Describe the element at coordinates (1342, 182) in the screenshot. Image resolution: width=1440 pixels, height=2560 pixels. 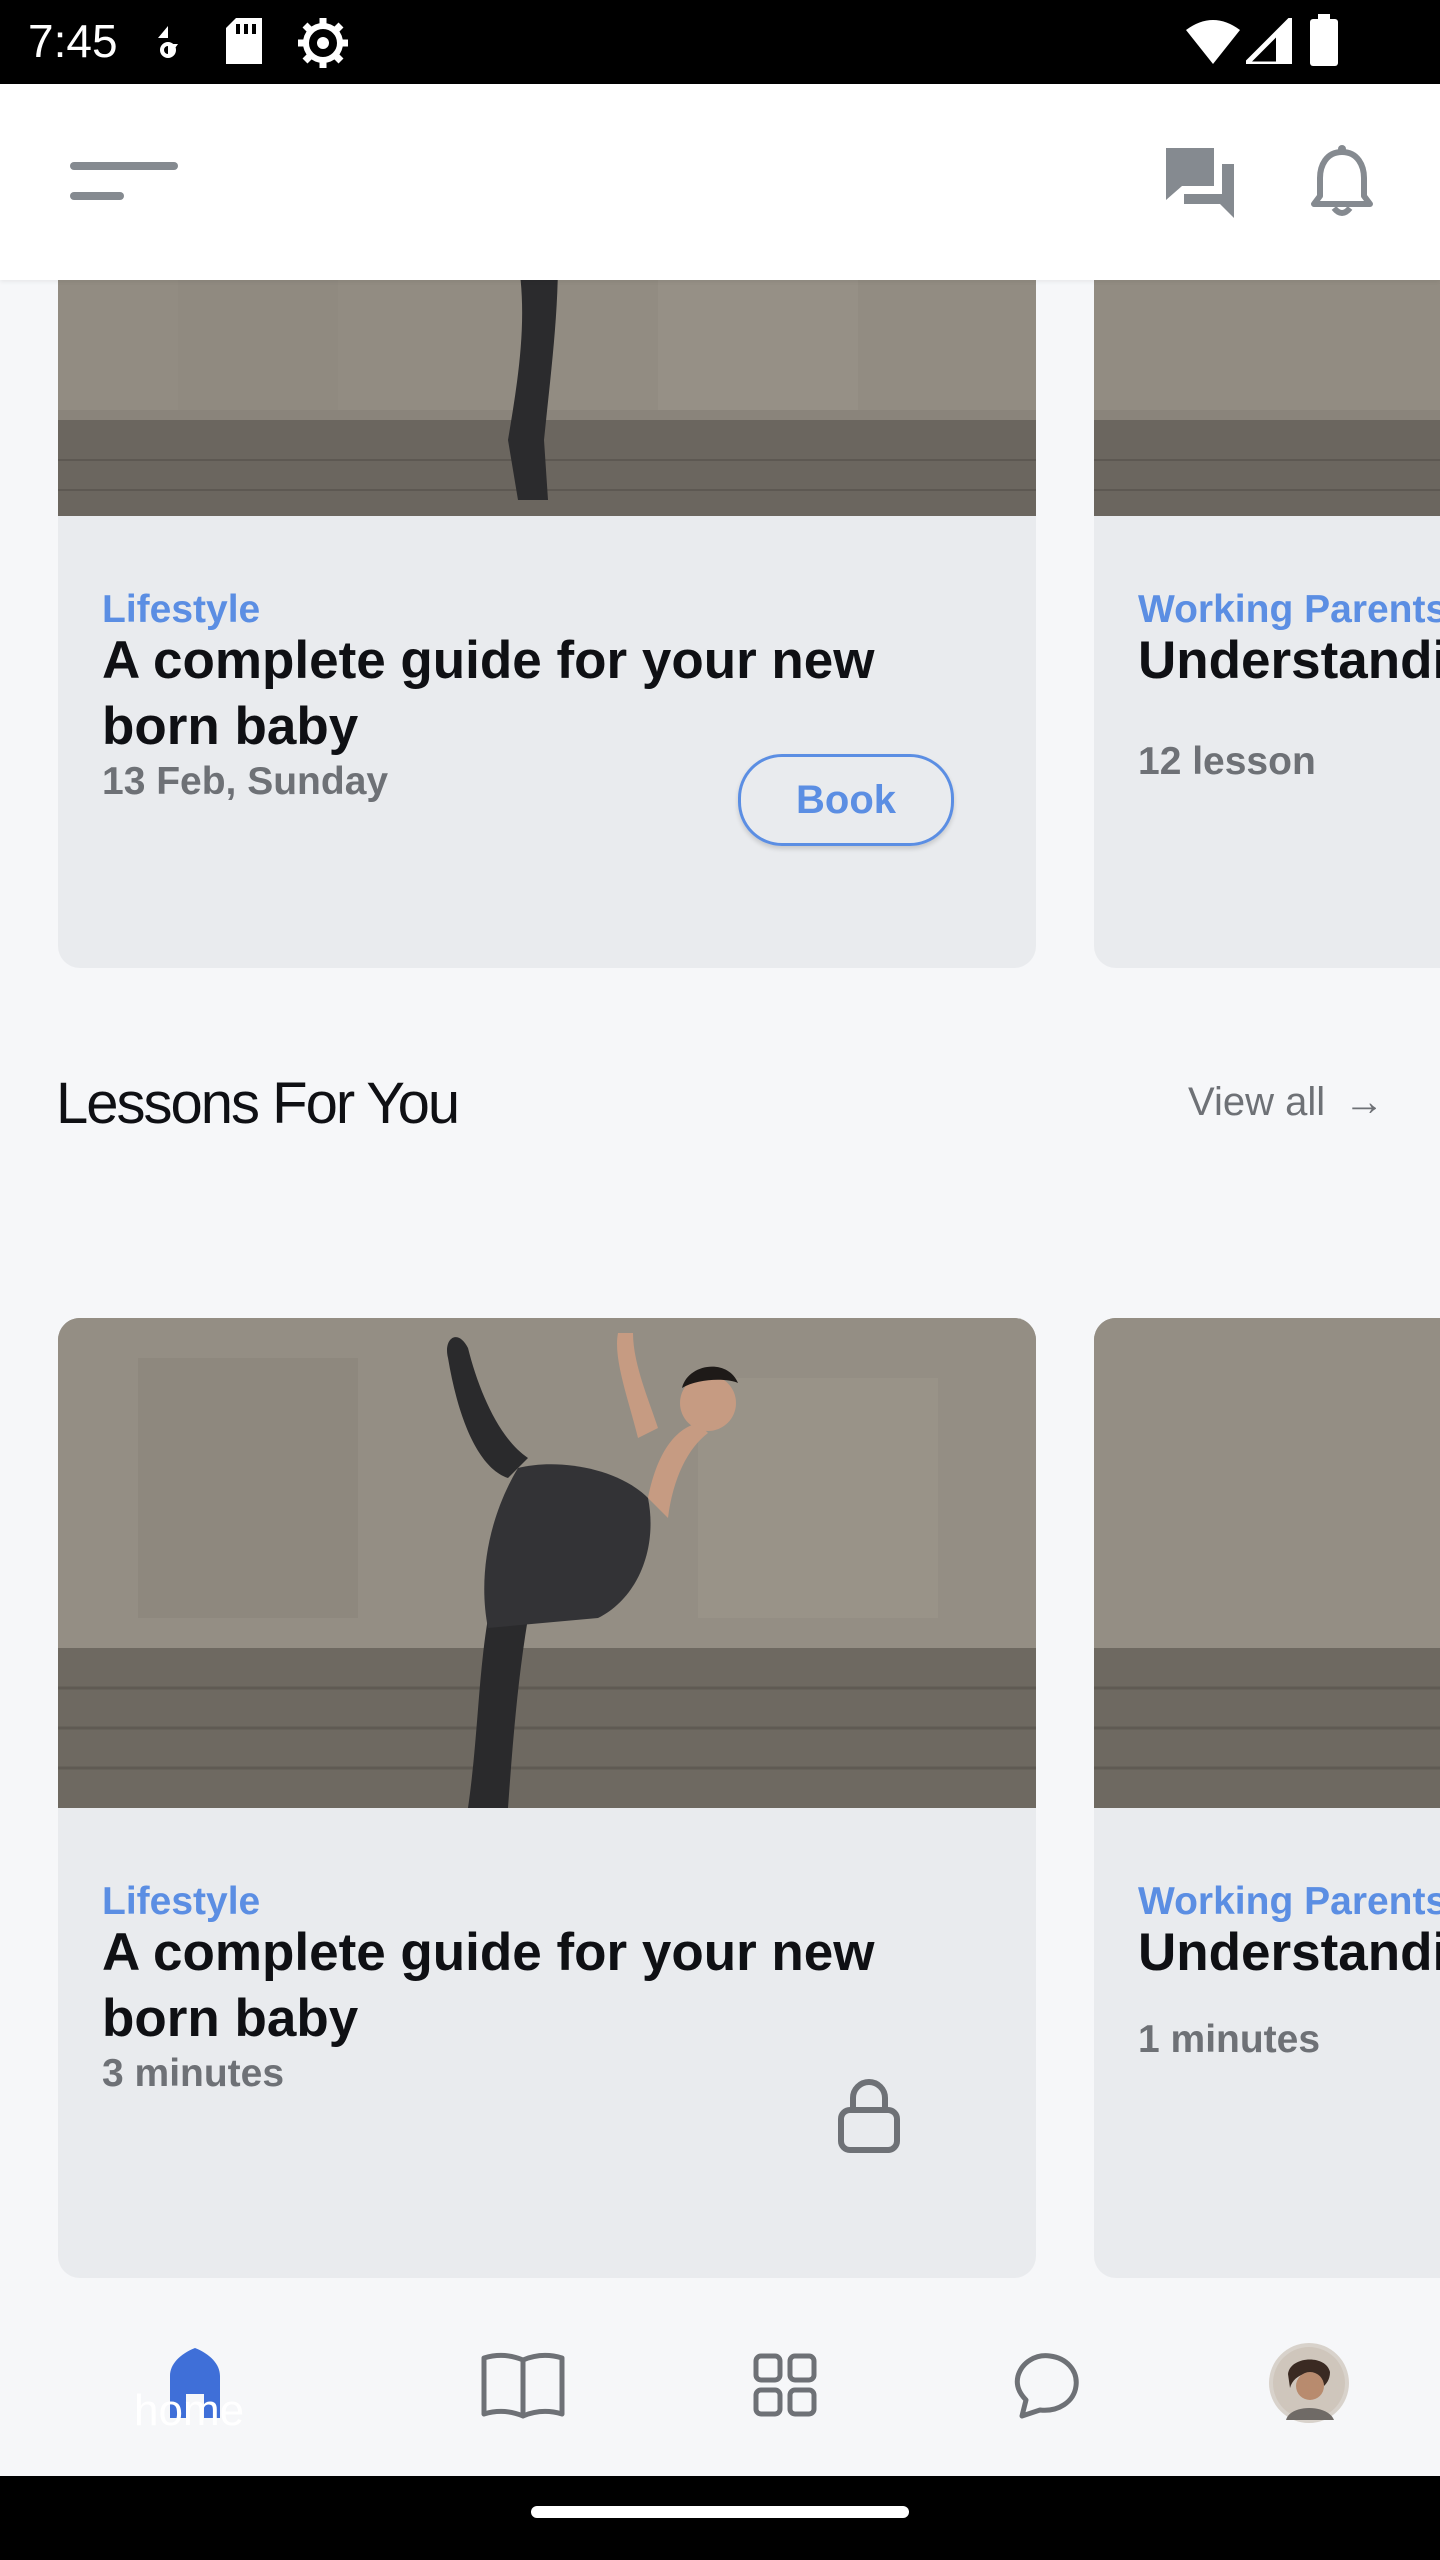
I see `notification-bell-icon` at that location.